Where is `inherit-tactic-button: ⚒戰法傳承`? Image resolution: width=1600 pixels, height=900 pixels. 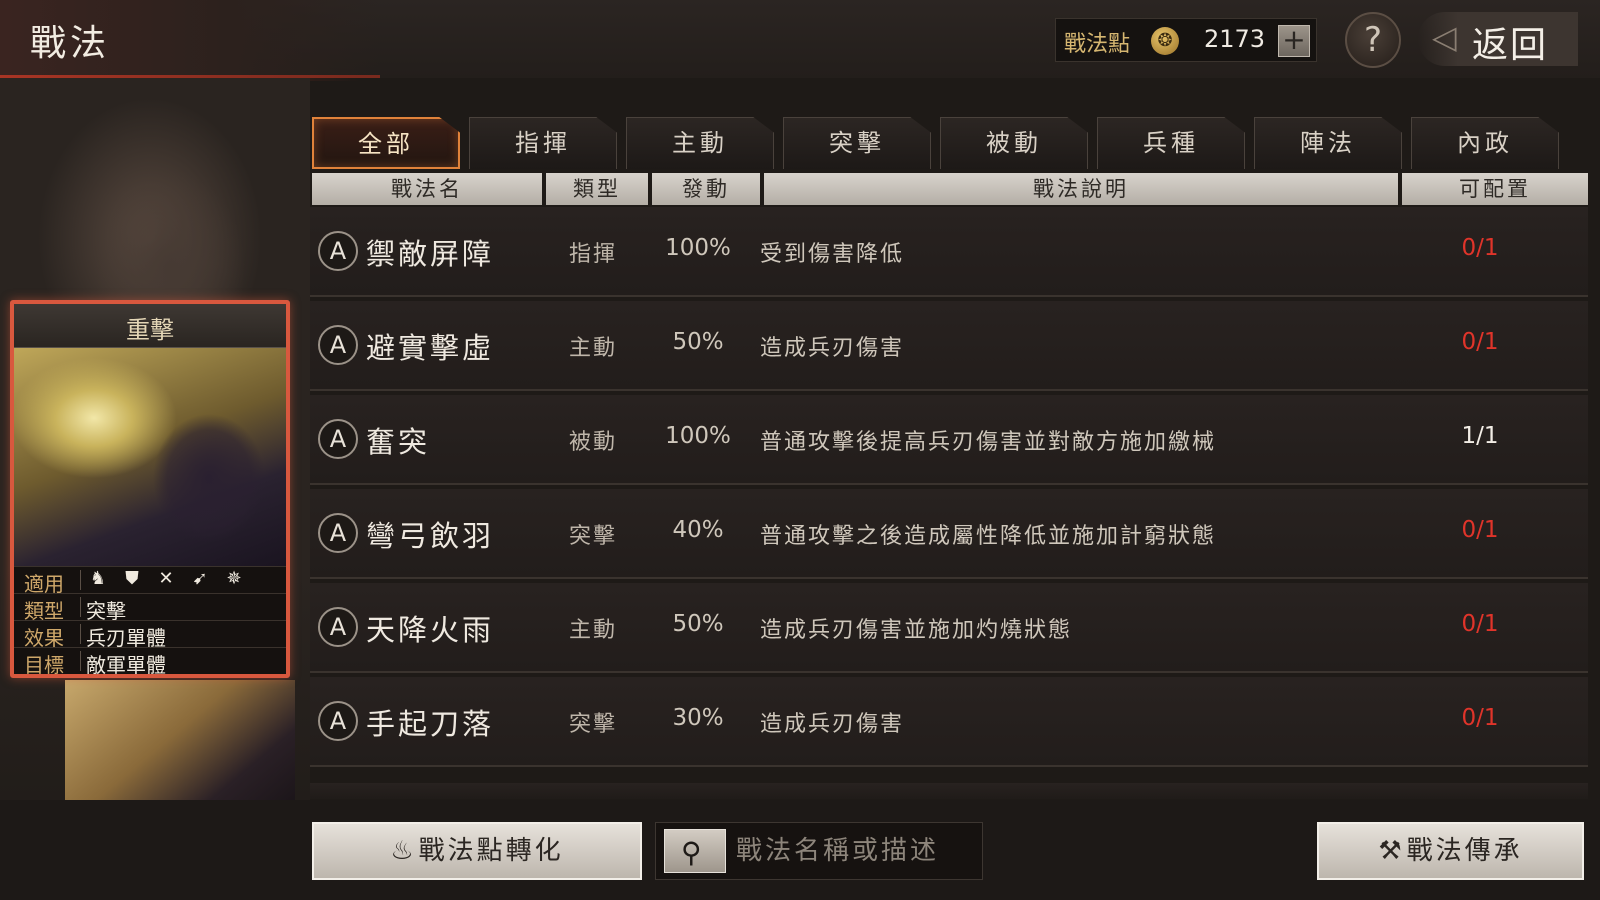 inherit-tactic-button: ⚒戰法傳承 is located at coordinates (1450, 851).